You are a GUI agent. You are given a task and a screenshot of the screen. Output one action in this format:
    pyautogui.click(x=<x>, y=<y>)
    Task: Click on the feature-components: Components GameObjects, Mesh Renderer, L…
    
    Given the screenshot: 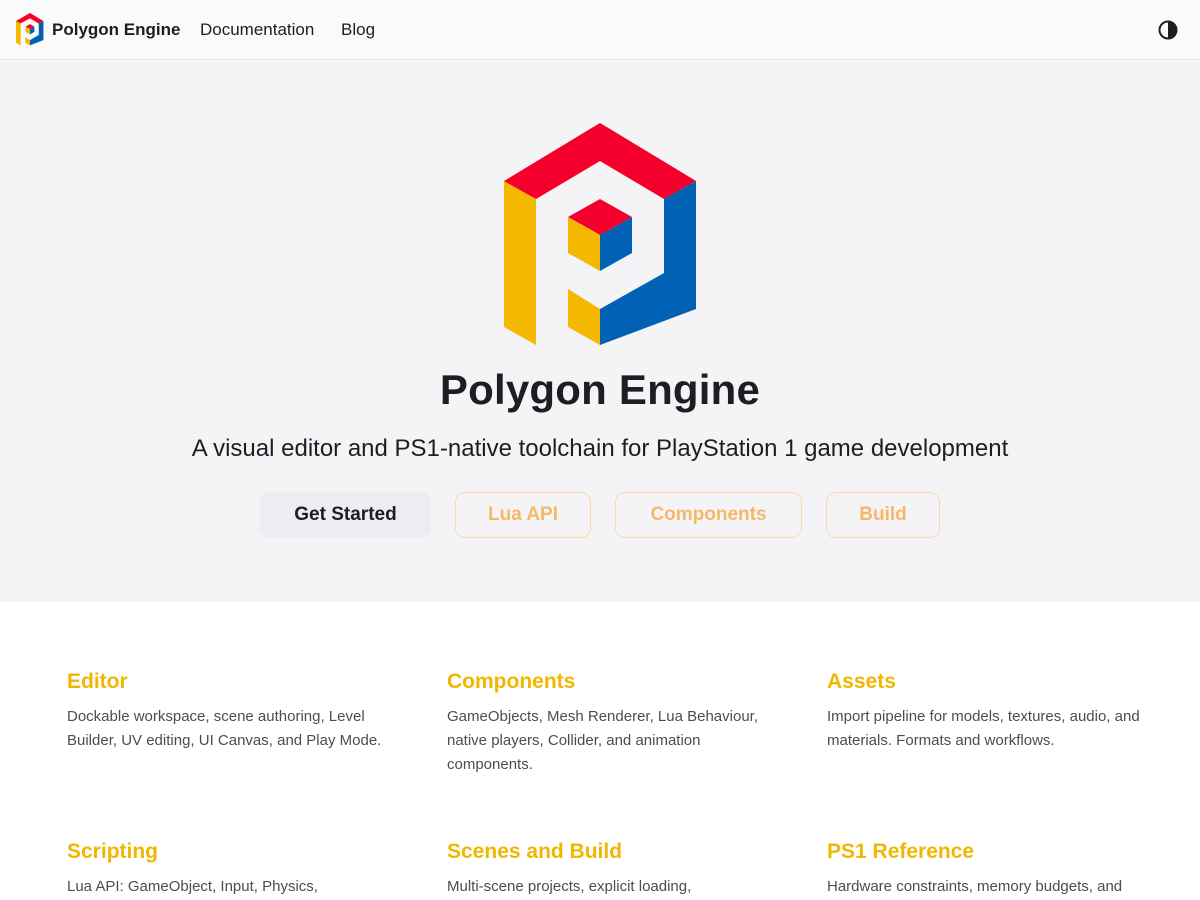 What is the action you would take?
    pyautogui.click(x=607, y=723)
    